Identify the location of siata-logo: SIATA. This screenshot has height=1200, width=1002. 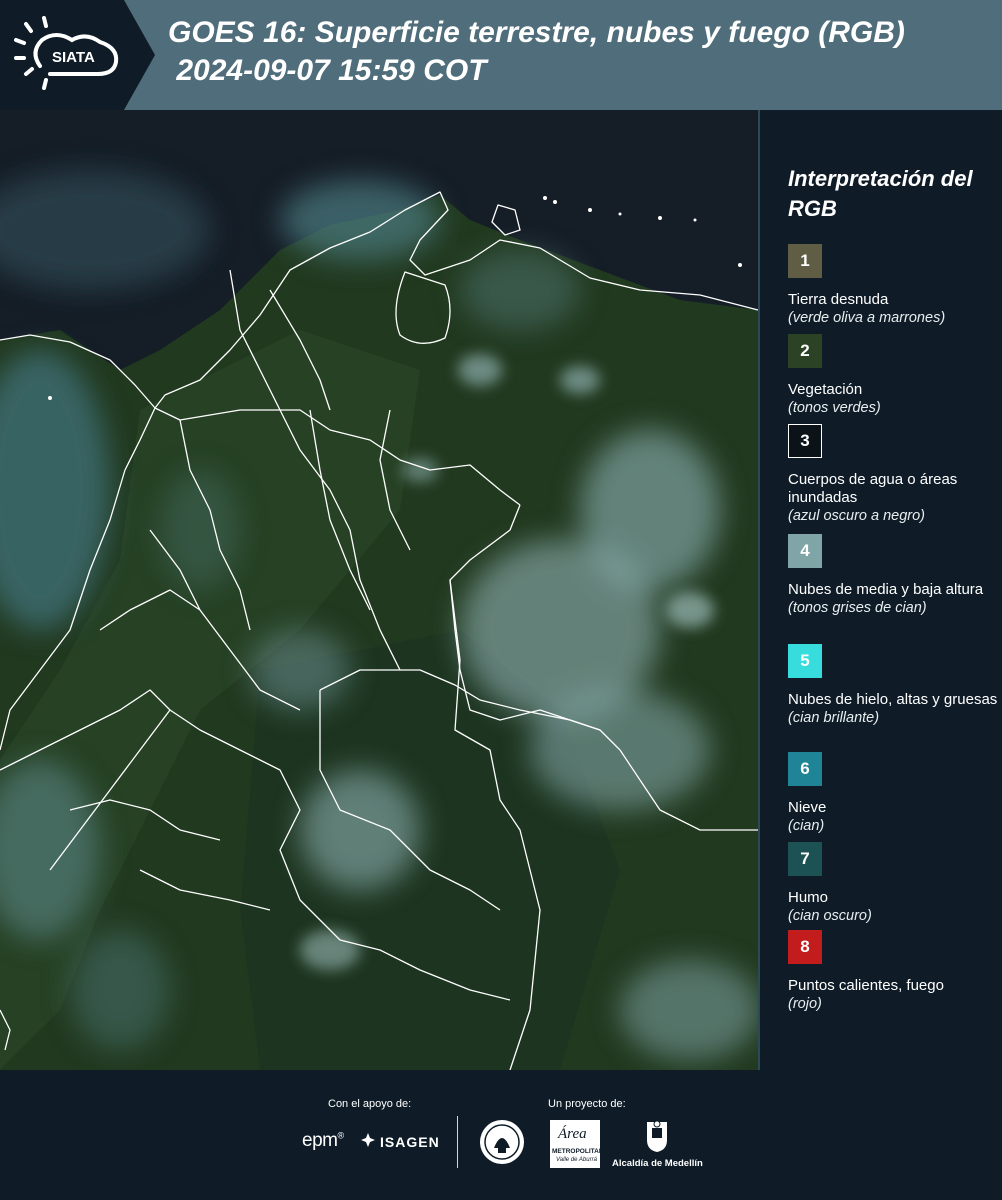
(77, 55).